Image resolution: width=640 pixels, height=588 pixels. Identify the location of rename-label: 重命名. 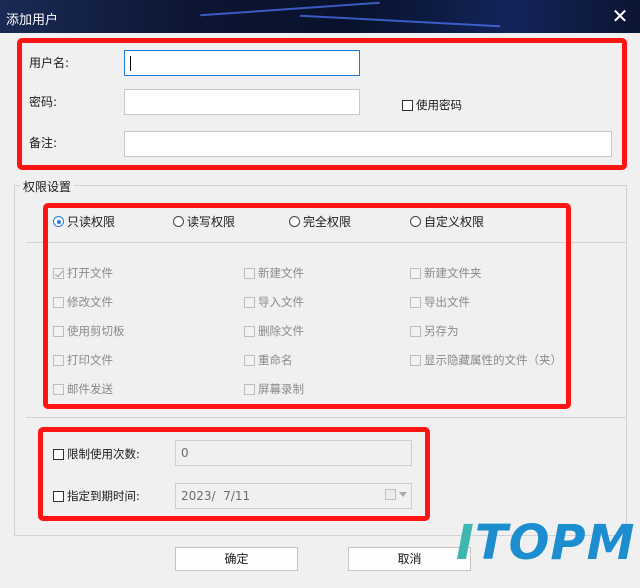
(275, 360).